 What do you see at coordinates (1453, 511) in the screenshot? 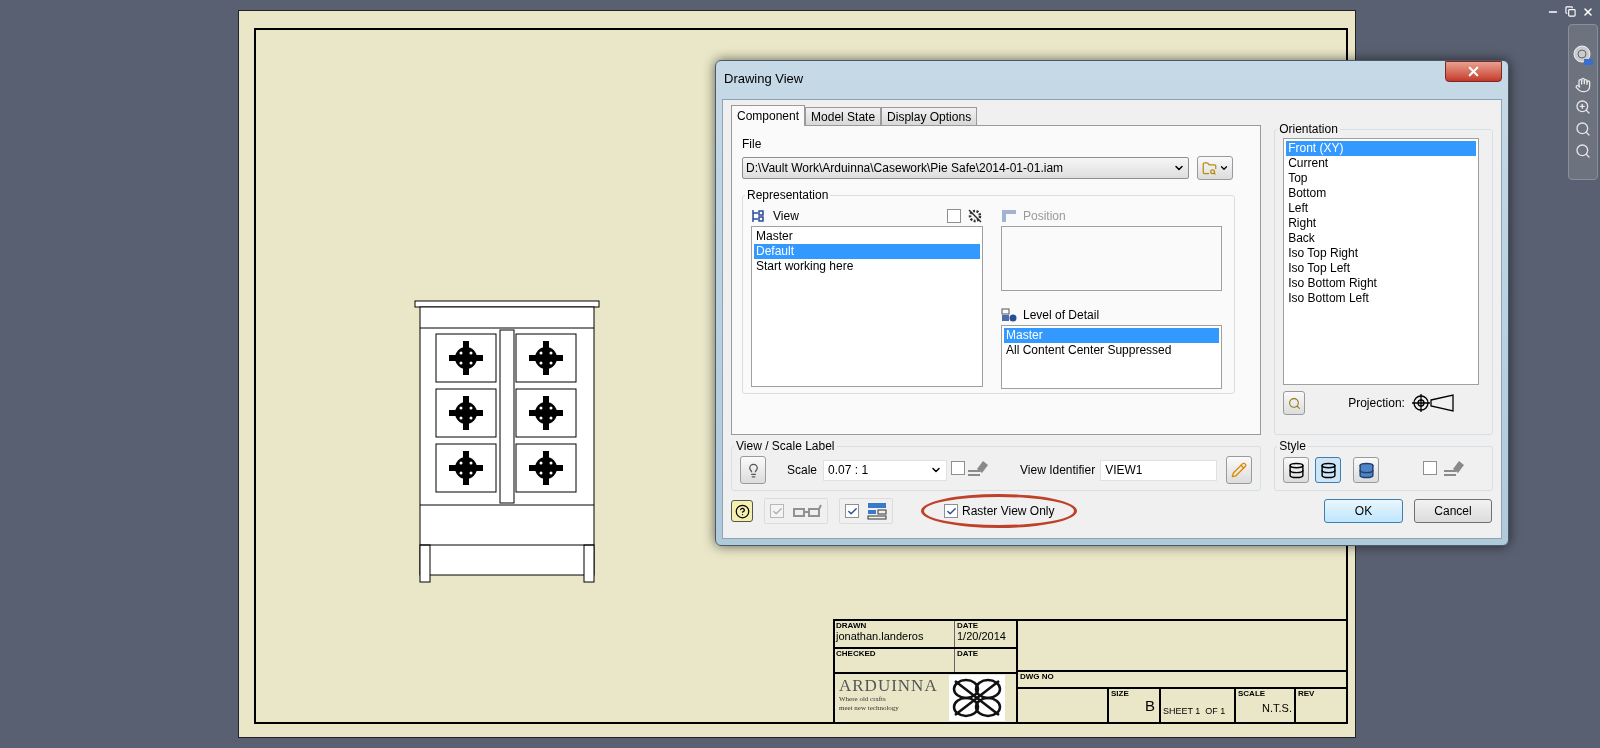
I see `cancel-button: Cancel` at bounding box center [1453, 511].